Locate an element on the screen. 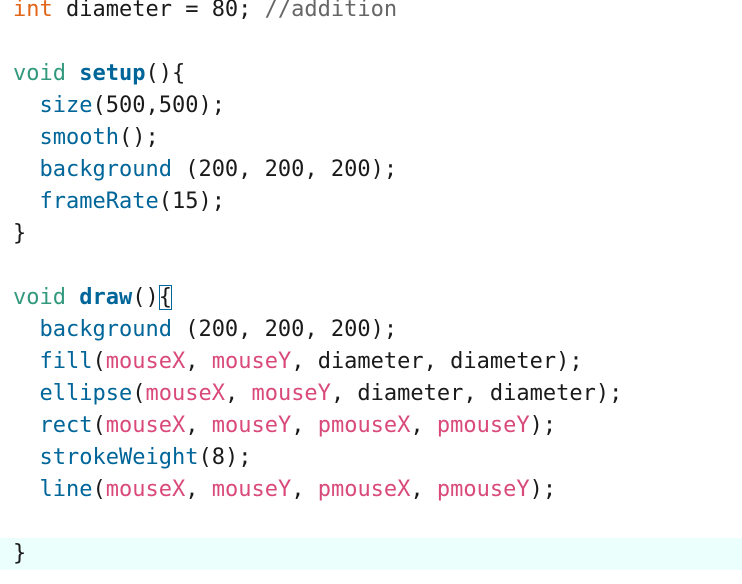 This screenshot has height=584, width=742. code-text: (8); is located at coordinates (225, 457).